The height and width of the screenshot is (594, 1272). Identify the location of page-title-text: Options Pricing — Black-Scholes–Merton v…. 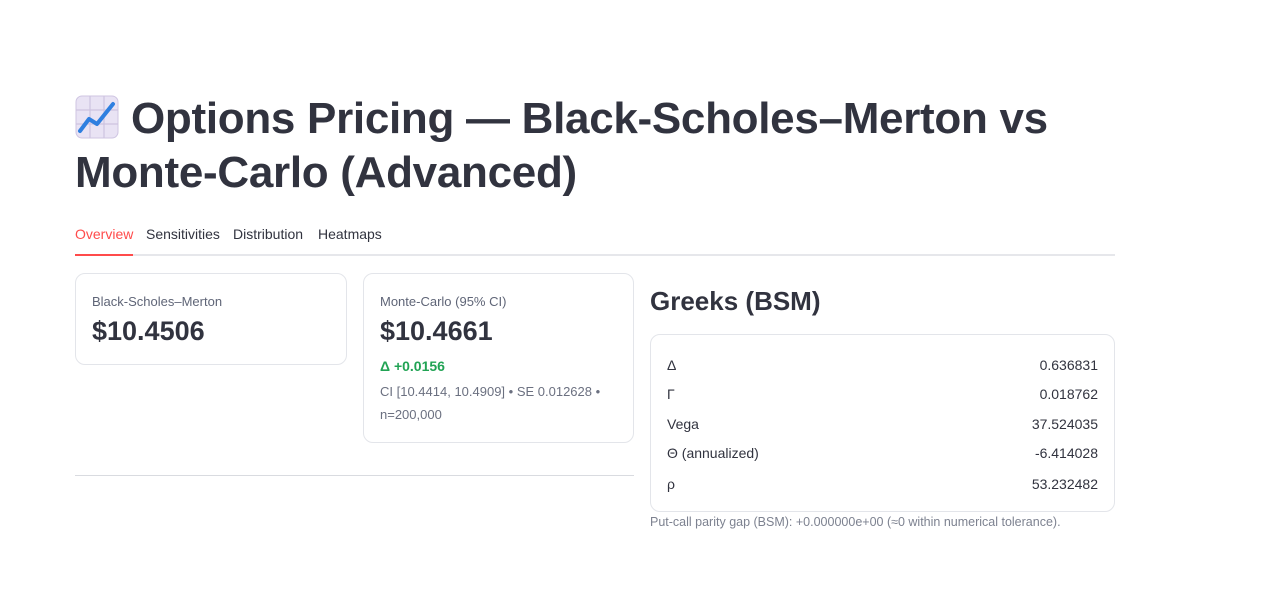
(561, 145).